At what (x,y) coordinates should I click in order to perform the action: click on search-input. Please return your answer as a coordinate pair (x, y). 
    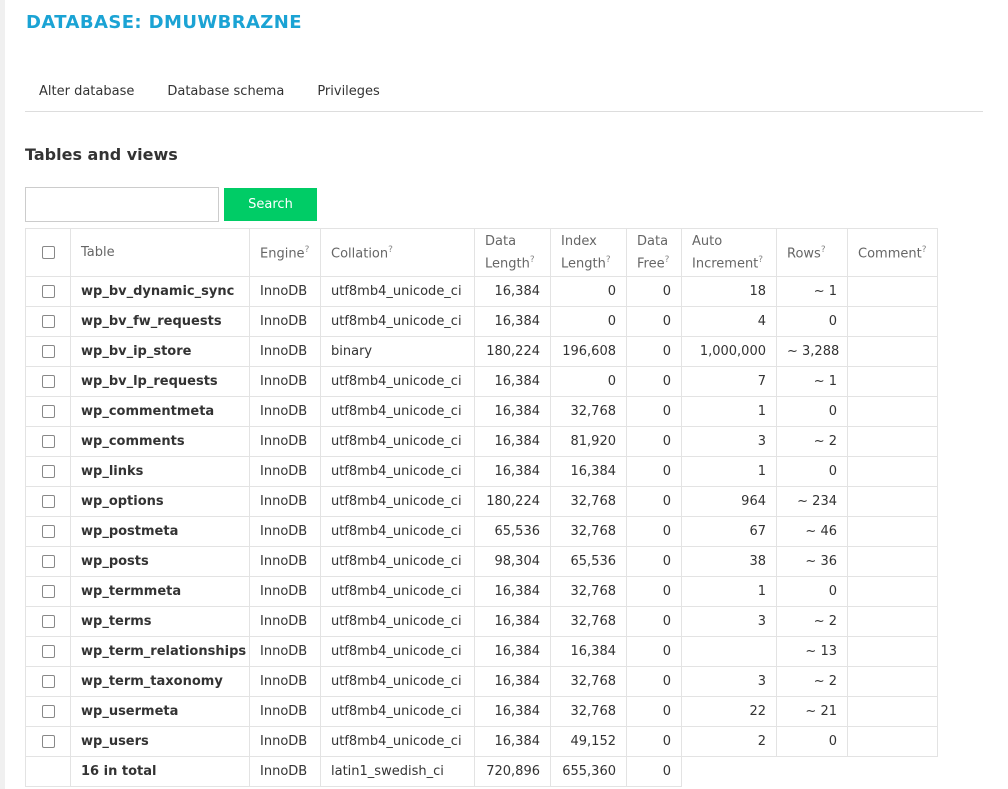
    Looking at the image, I should click on (122, 204).